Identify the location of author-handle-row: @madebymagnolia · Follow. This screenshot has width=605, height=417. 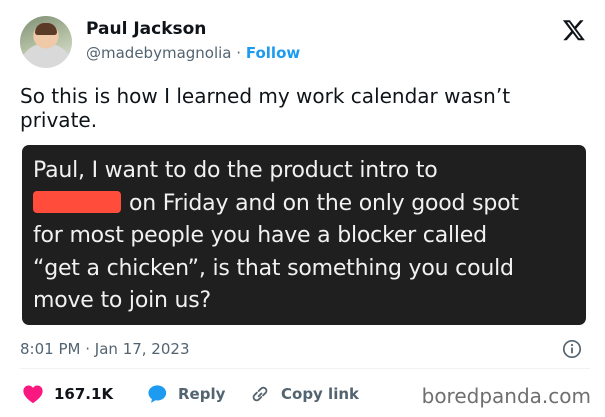
(193, 53).